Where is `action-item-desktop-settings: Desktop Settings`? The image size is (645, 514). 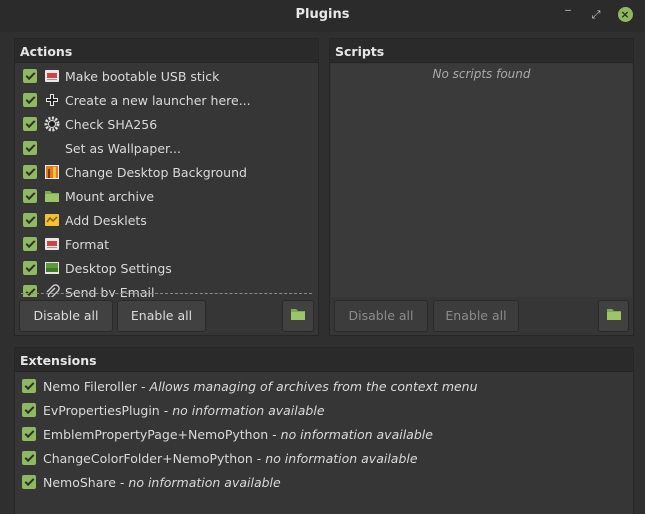
action-item-desktop-settings: Desktop Settings is located at coordinates (166, 268).